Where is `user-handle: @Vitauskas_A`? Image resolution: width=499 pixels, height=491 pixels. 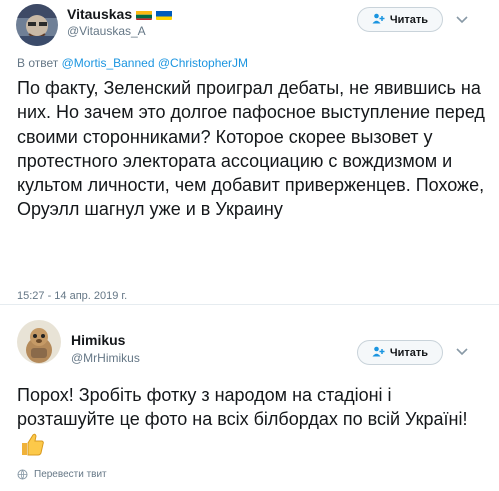 user-handle: @Vitauskas_A is located at coordinates (106, 31).